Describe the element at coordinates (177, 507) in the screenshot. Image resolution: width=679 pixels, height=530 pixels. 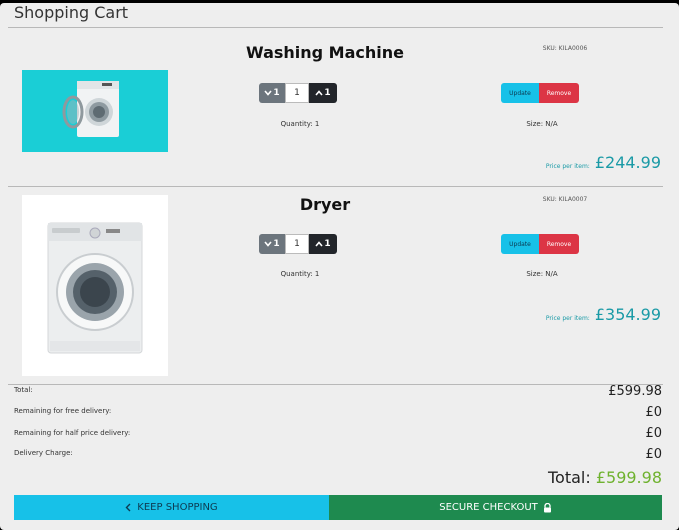
I see `keep-shopping-label: KEEP SHOPPING` at that location.